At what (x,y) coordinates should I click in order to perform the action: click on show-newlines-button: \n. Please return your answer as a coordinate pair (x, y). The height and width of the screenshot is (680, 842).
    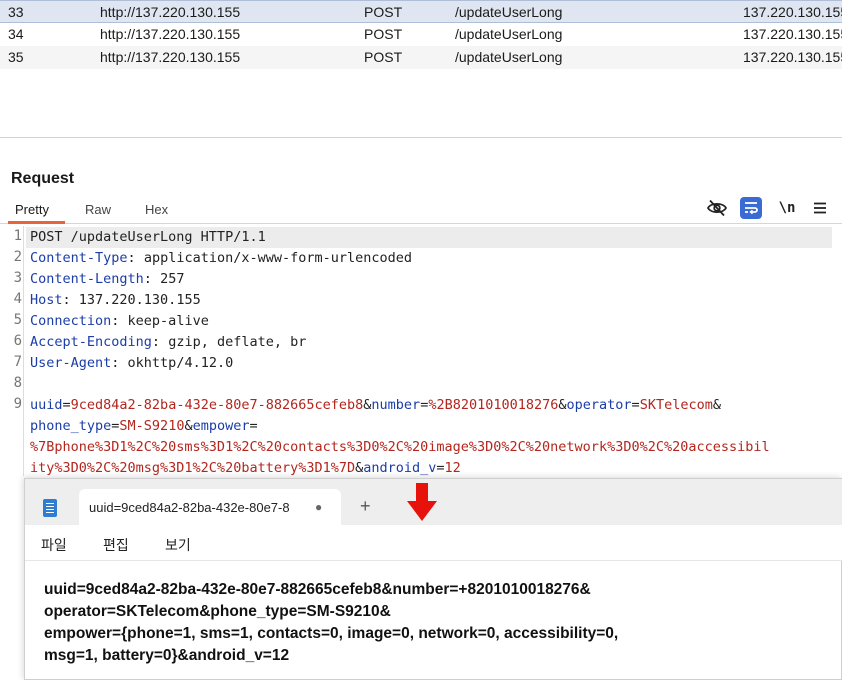
    Looking at the image, I should click on (787, 208).